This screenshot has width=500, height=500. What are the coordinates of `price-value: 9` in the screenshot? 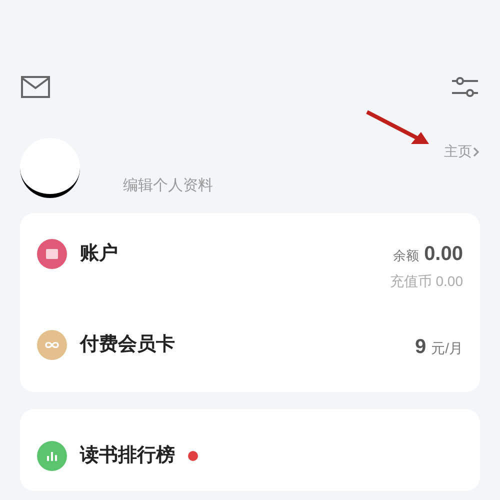 It's located at (420, 347).